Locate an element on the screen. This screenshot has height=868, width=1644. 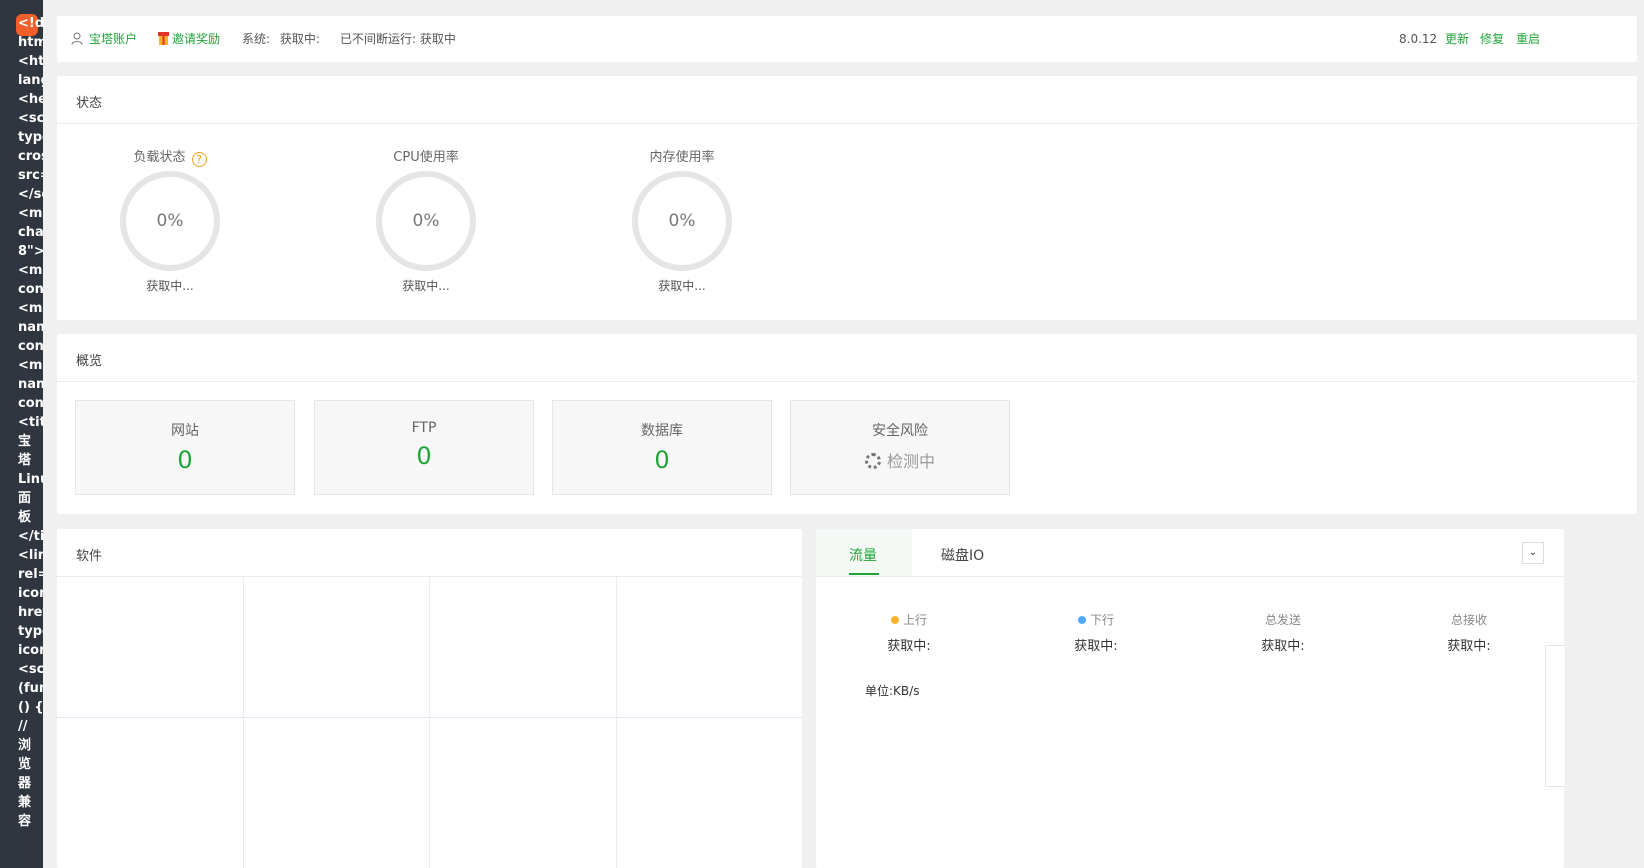
code-line: 8"> is located at coordinates (30, 251).